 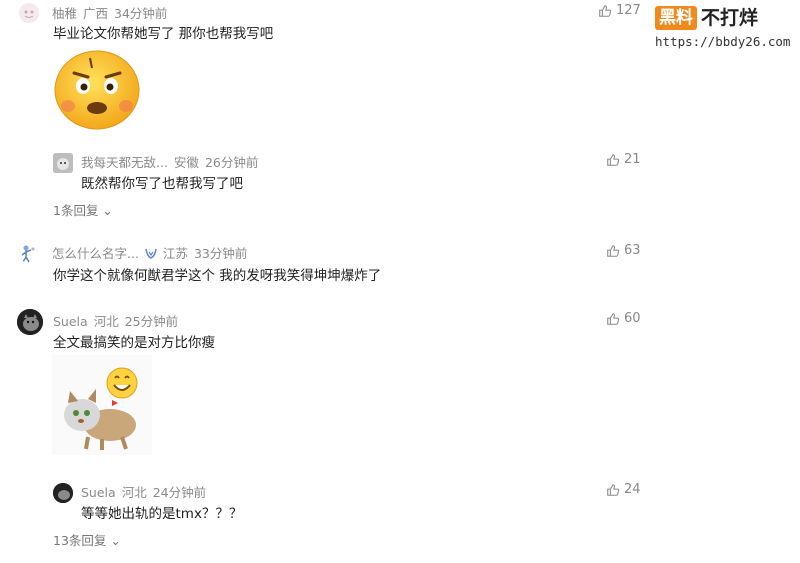 I want to click on location: 广西, so click(x=96, y=13).